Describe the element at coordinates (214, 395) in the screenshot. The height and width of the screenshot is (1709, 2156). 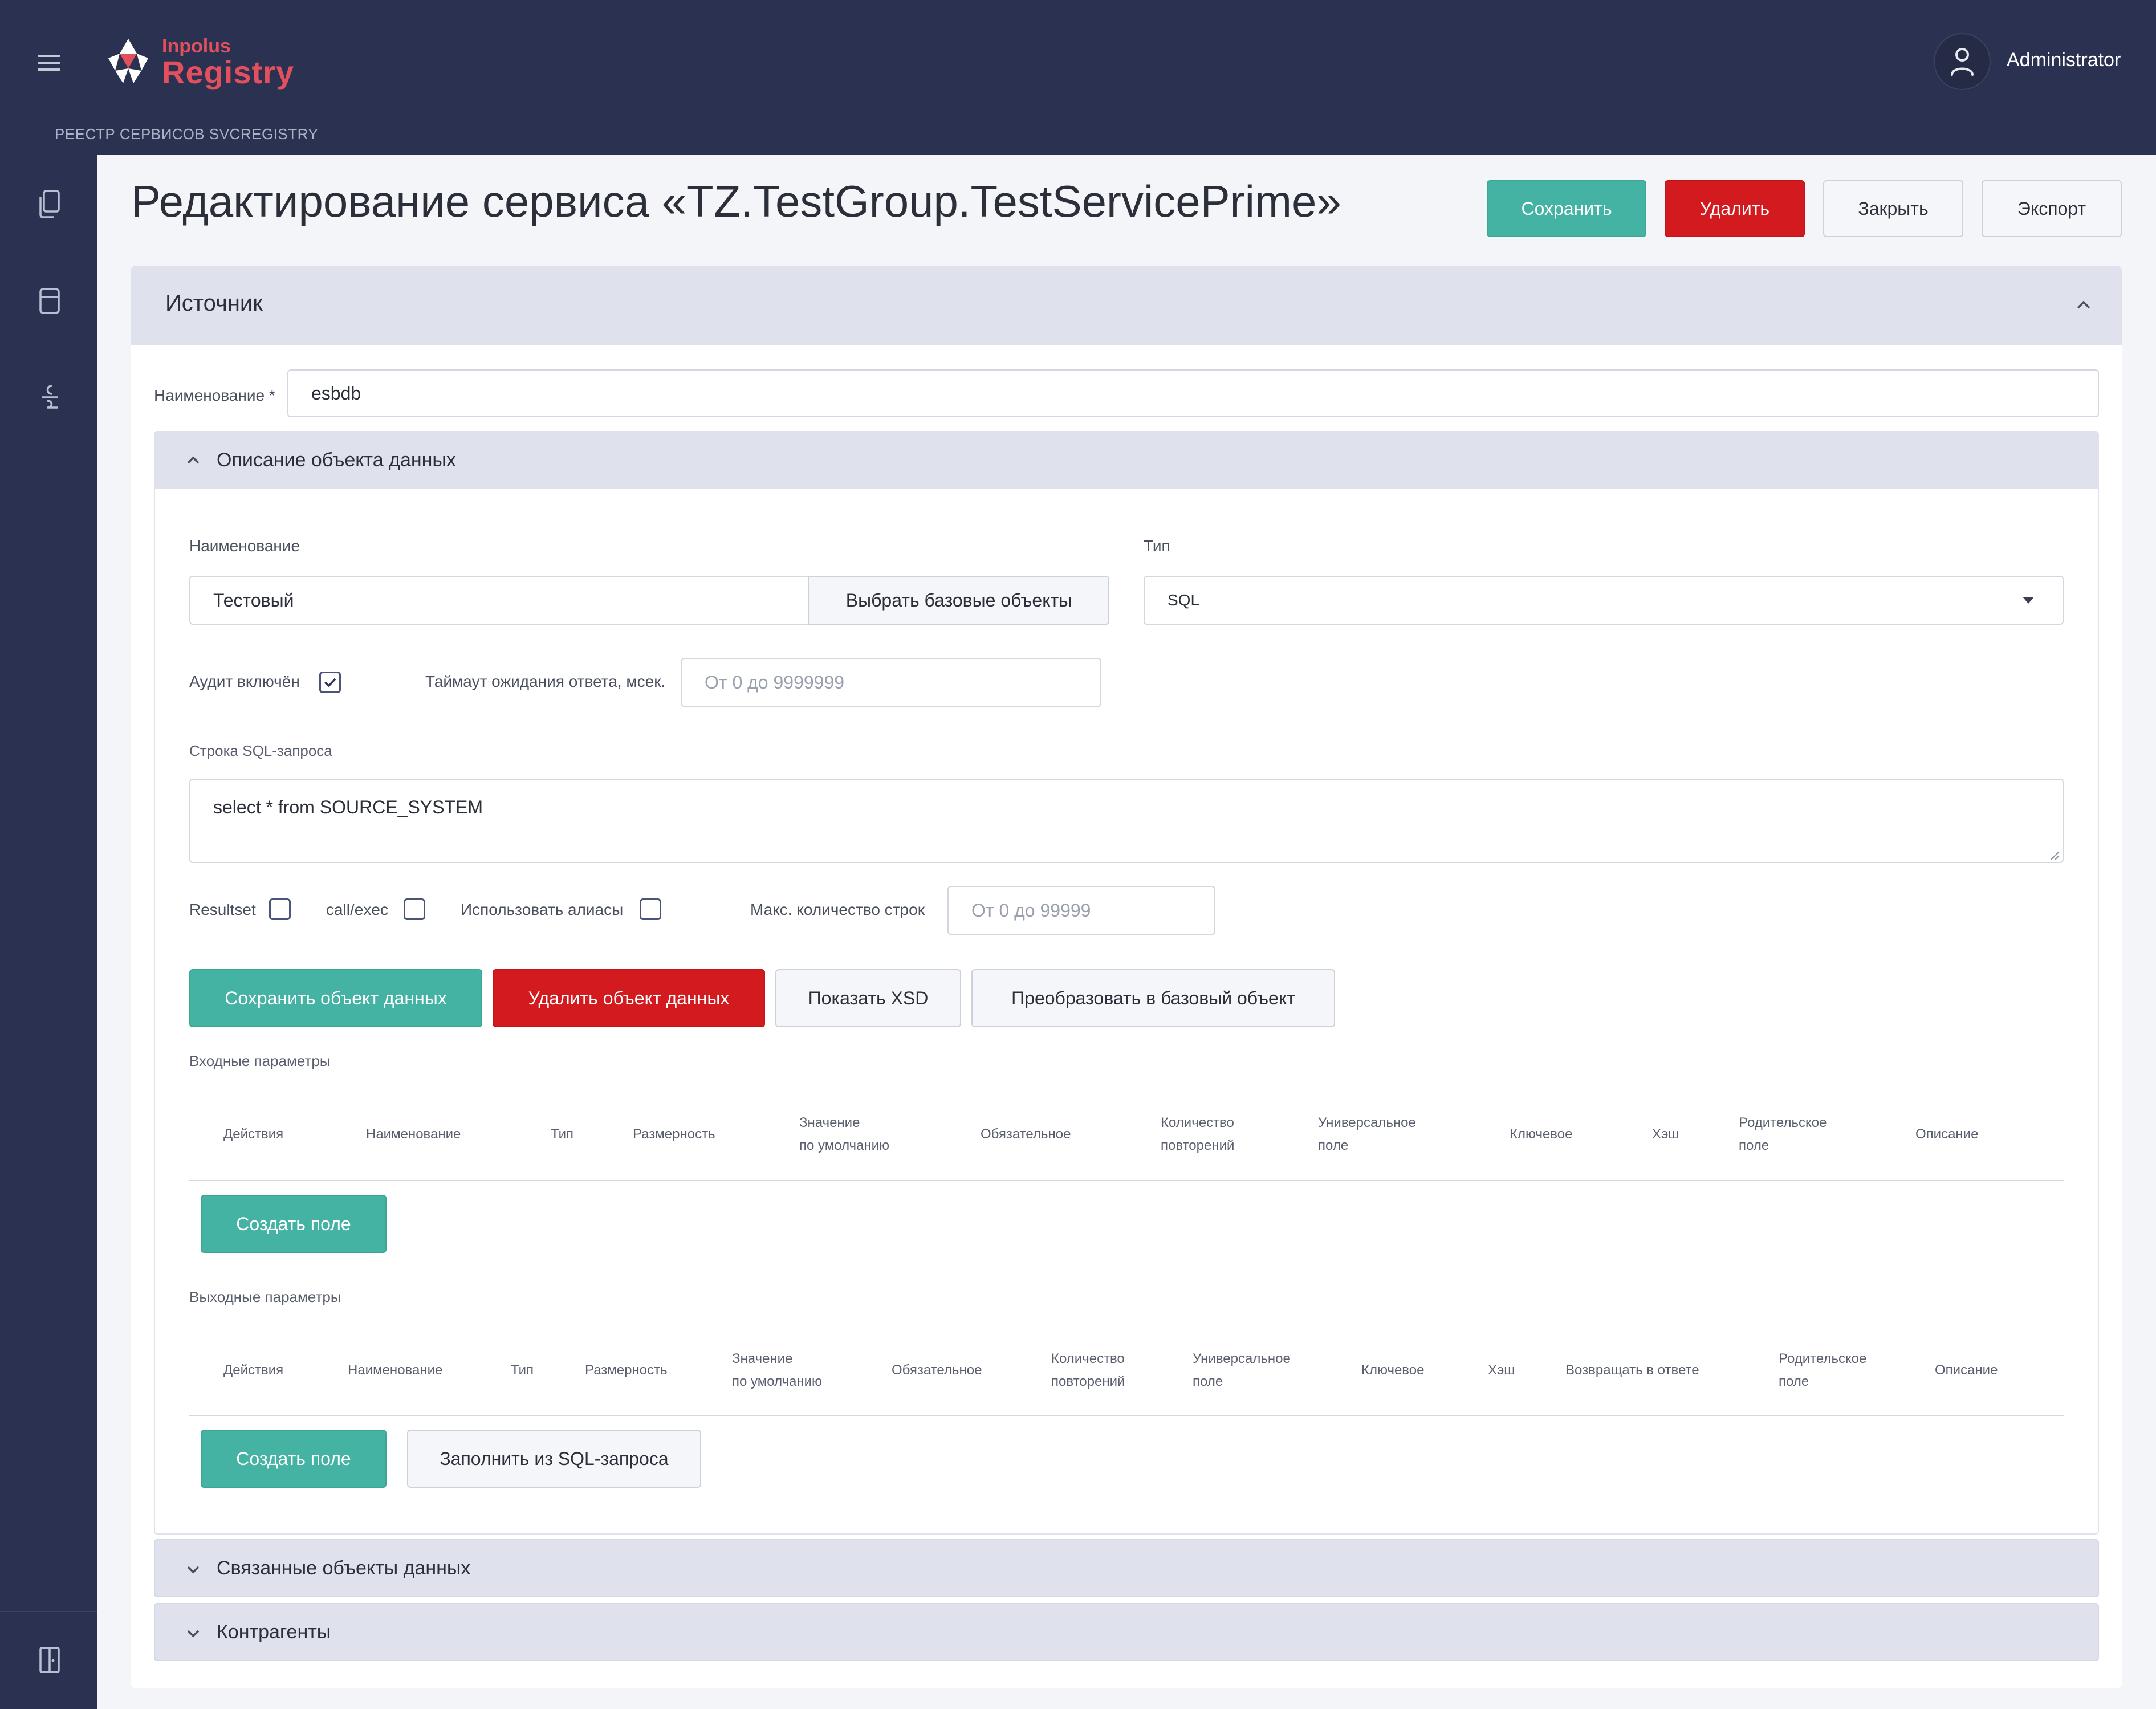
I see `source-name-label: Наименование *` at that location.